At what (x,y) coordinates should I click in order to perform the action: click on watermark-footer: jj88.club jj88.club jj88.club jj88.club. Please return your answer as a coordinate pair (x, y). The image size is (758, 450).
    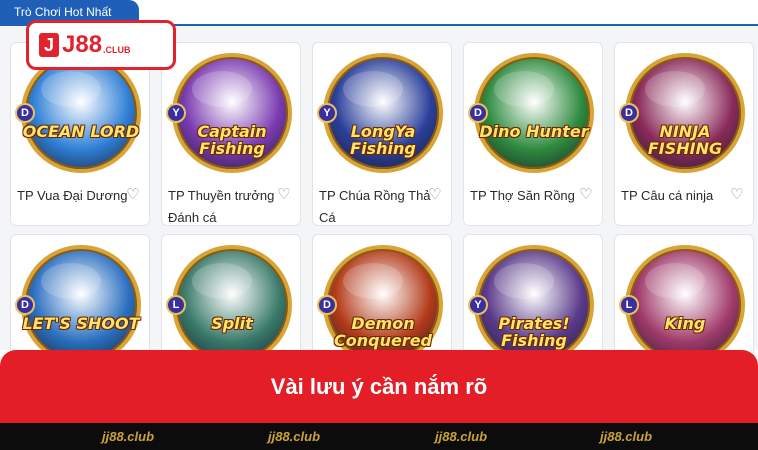
    Looking at the image, I should click on (379, 436).